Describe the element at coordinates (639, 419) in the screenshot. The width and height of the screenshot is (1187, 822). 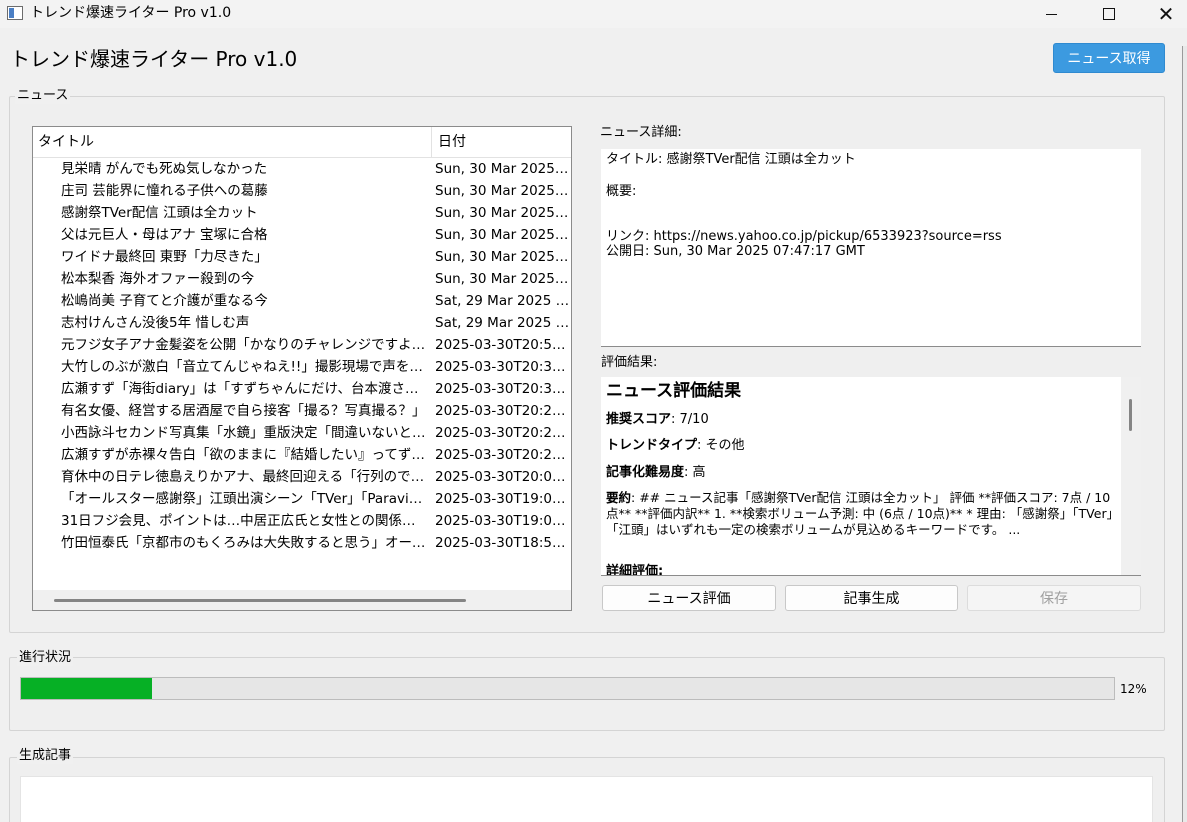
I see `score-label: 推奨スコア` at that location.